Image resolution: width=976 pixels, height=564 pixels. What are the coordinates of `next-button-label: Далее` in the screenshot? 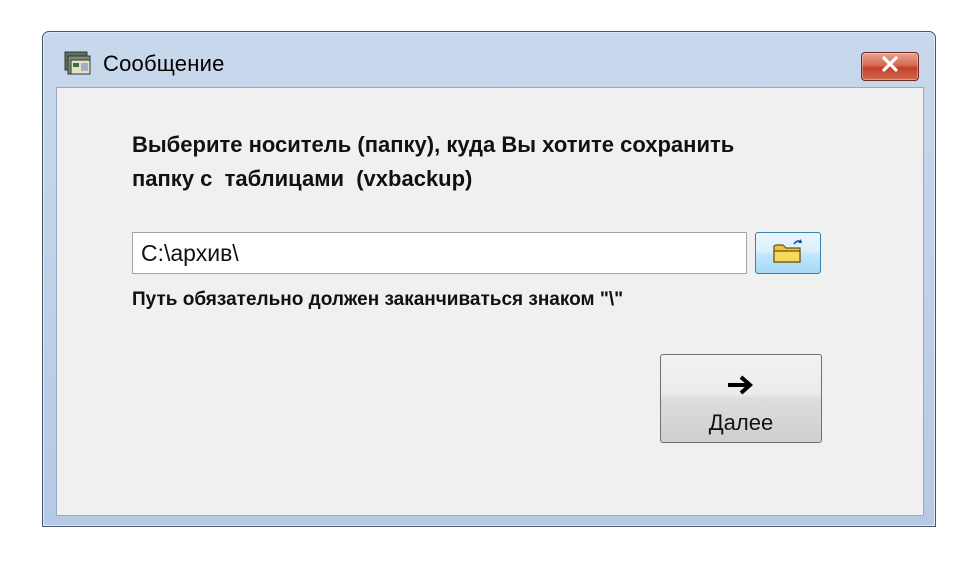 It's located at (741, 422).